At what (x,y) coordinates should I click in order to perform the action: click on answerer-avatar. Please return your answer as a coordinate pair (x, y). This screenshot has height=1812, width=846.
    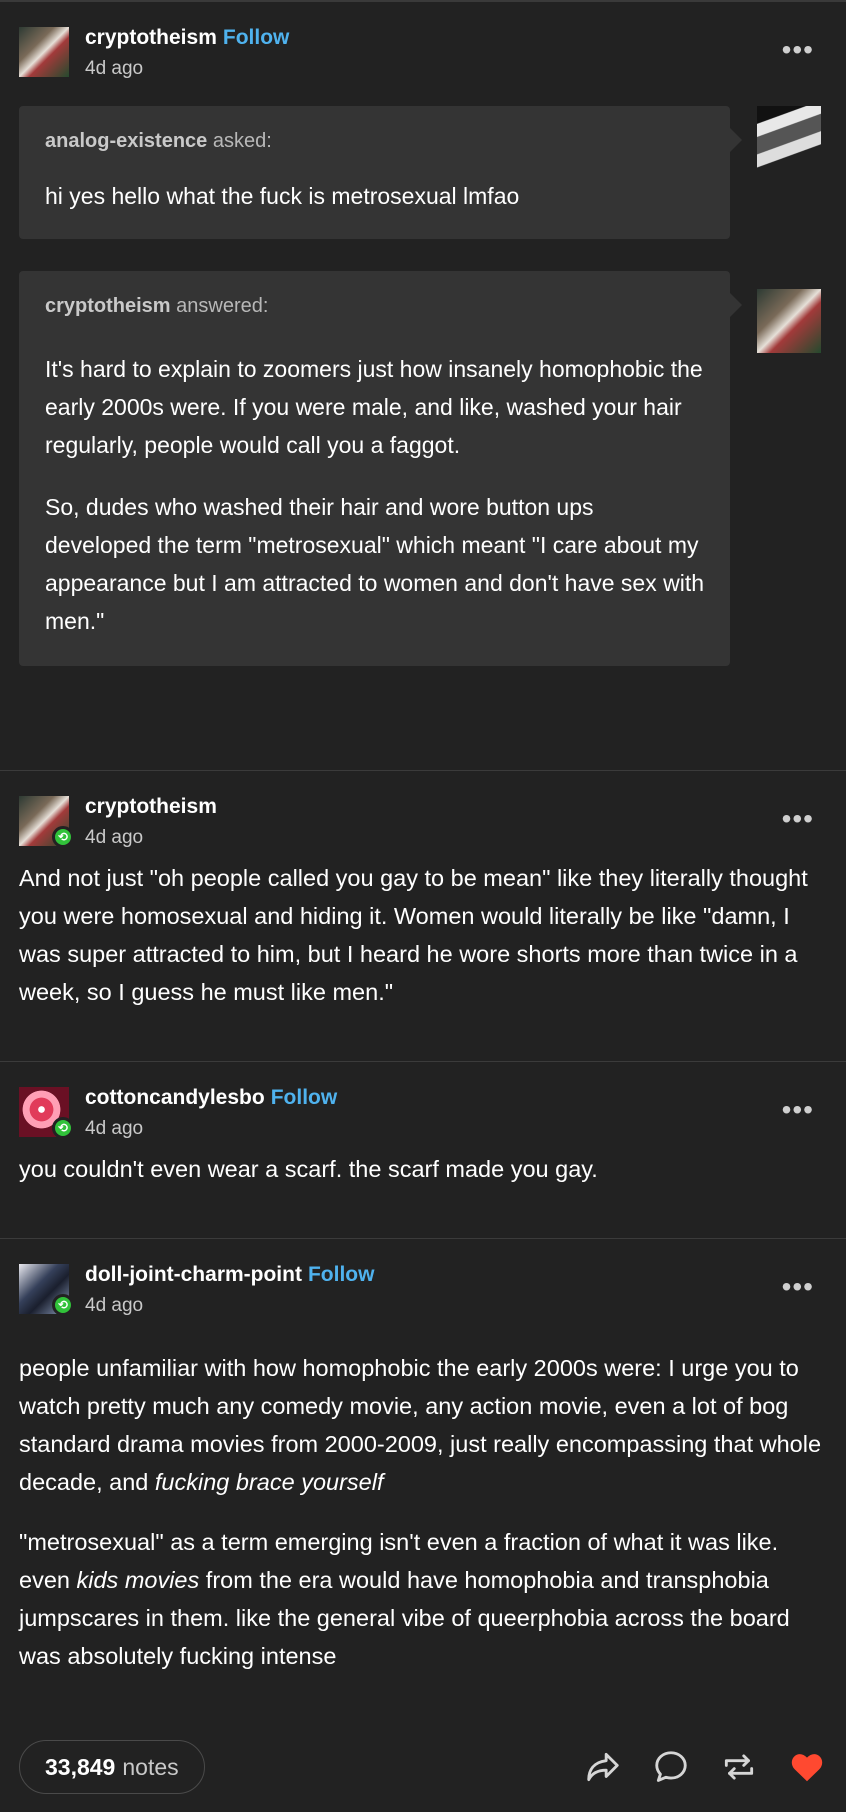
    Looking at the image, I should click on (789, 321).